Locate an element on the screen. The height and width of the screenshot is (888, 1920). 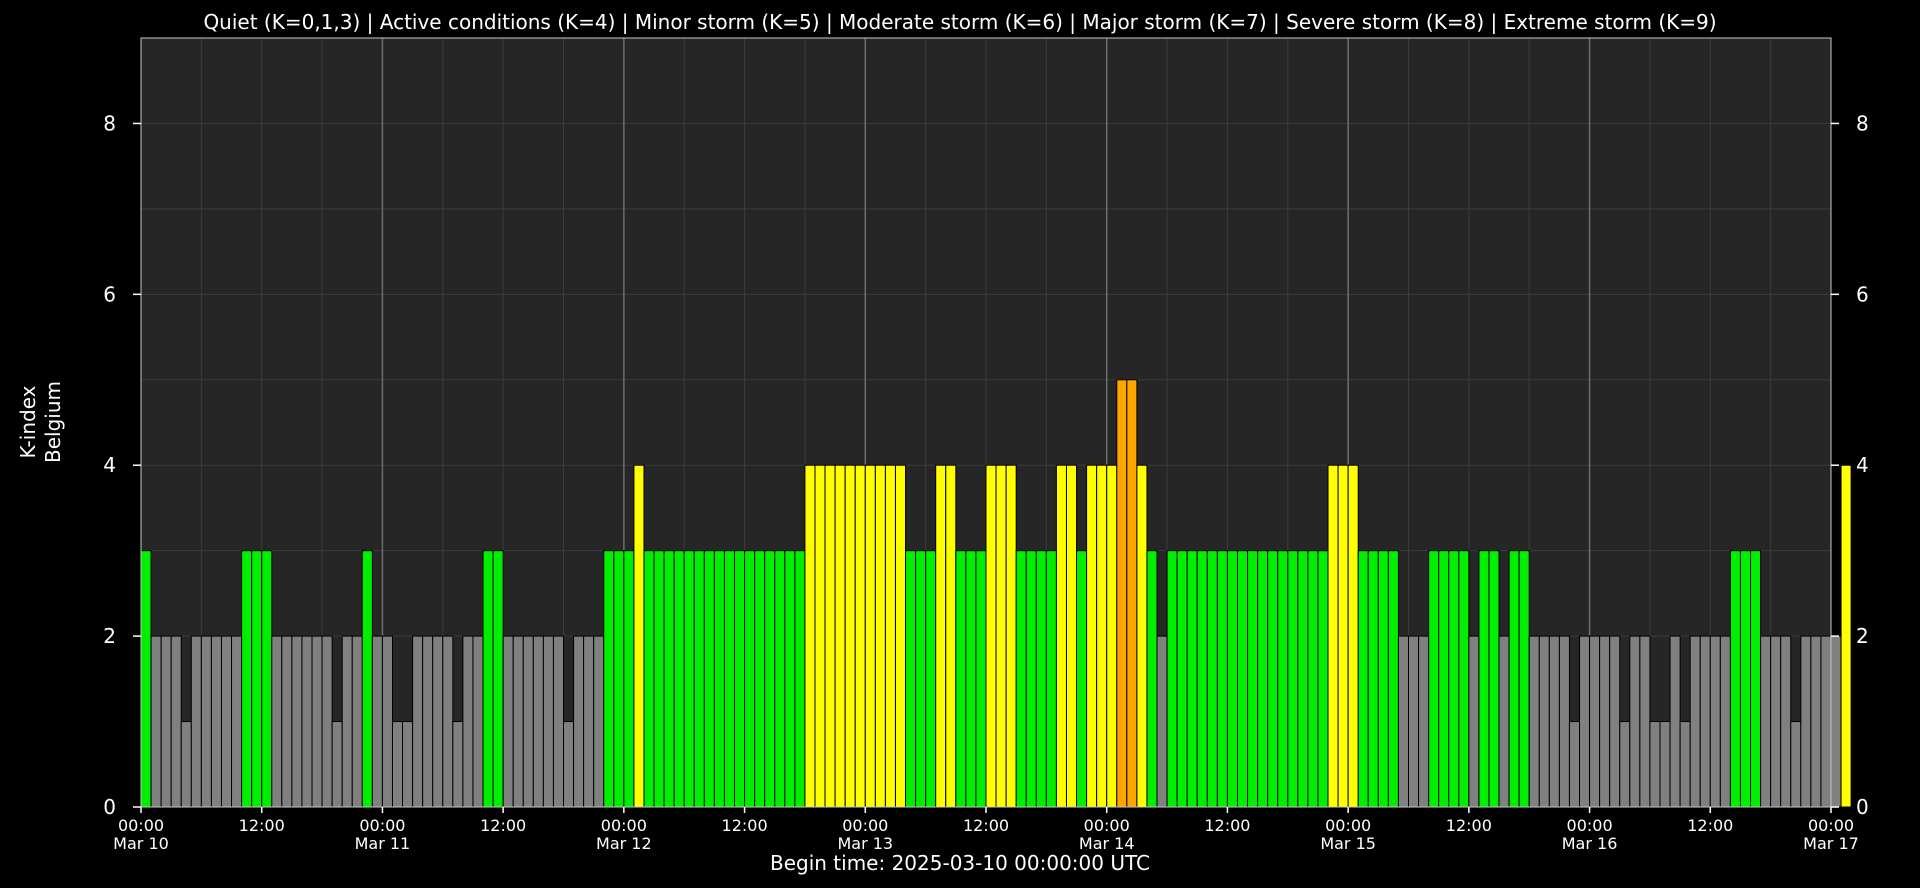
y-tick-label-left: 8 is located at coordinates (109, 123).